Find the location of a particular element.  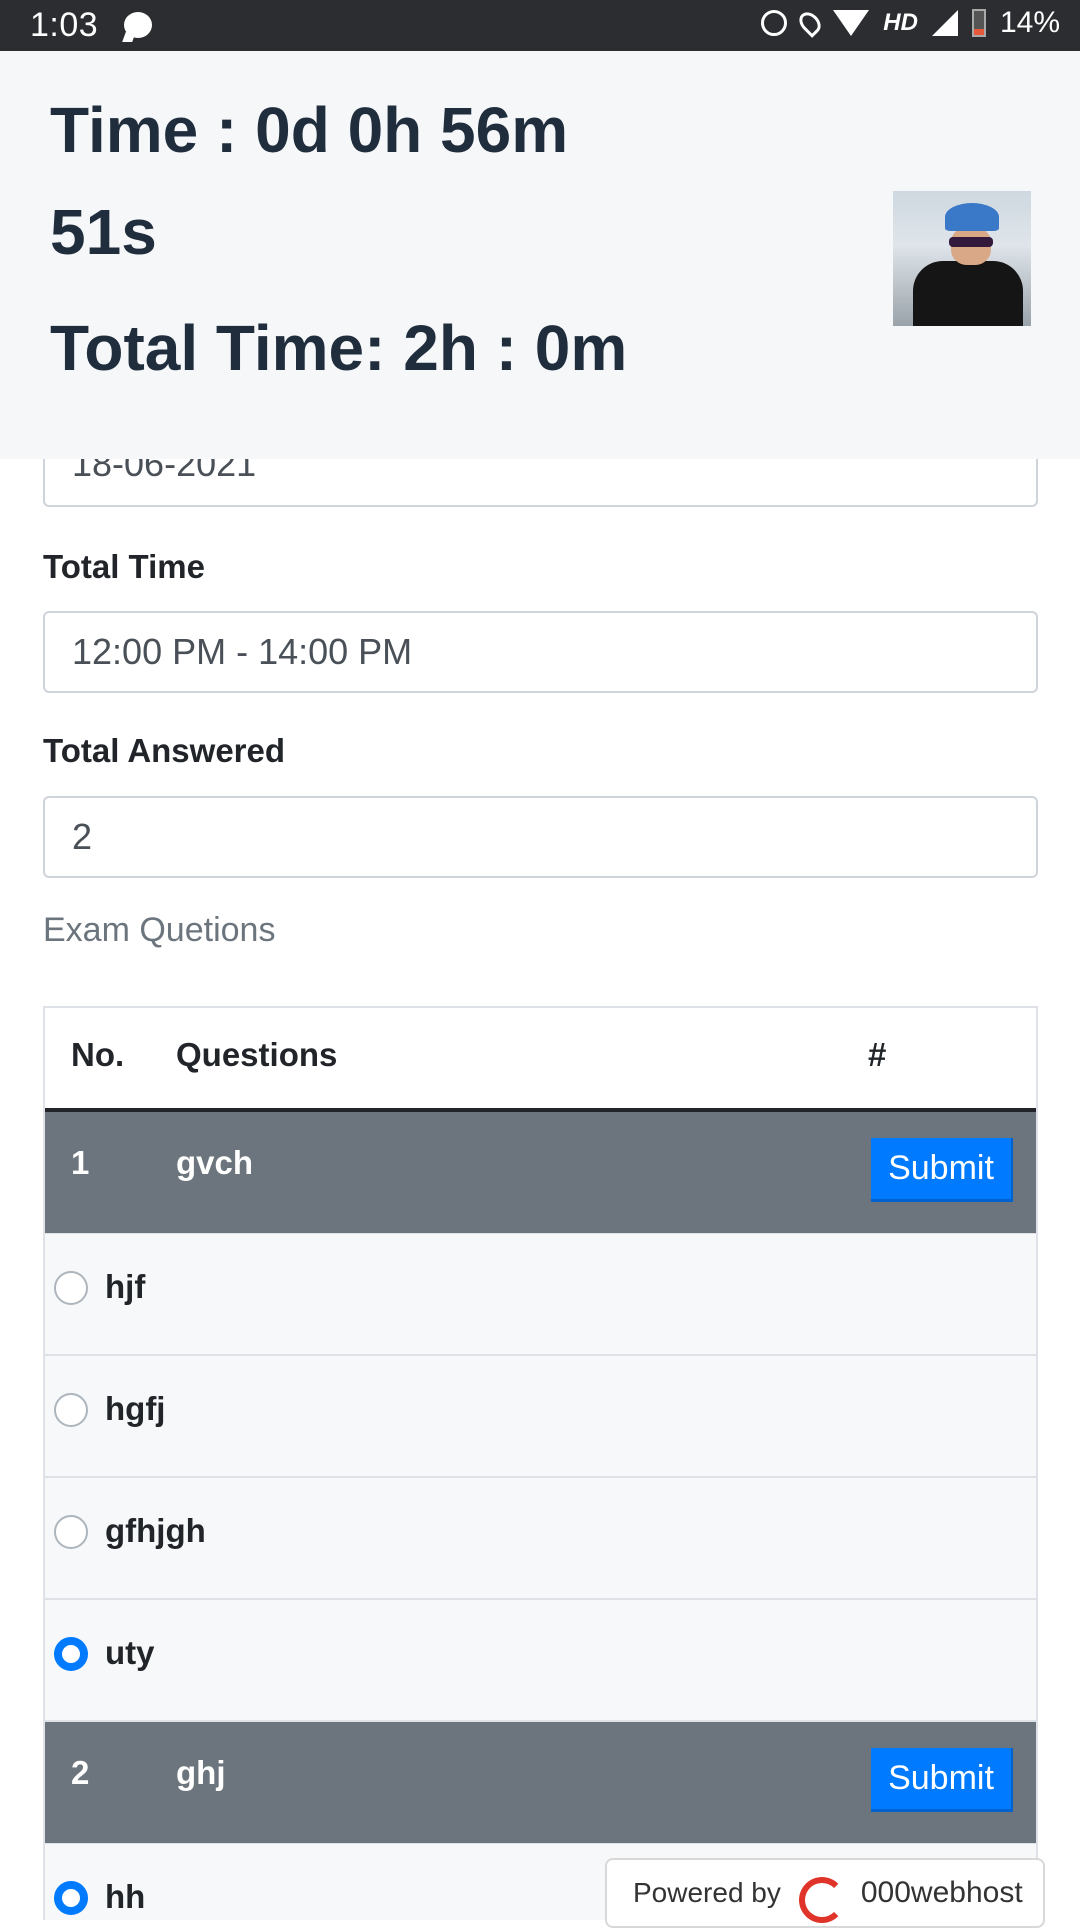

option-label: hh is located at coordinates (125, 1896).